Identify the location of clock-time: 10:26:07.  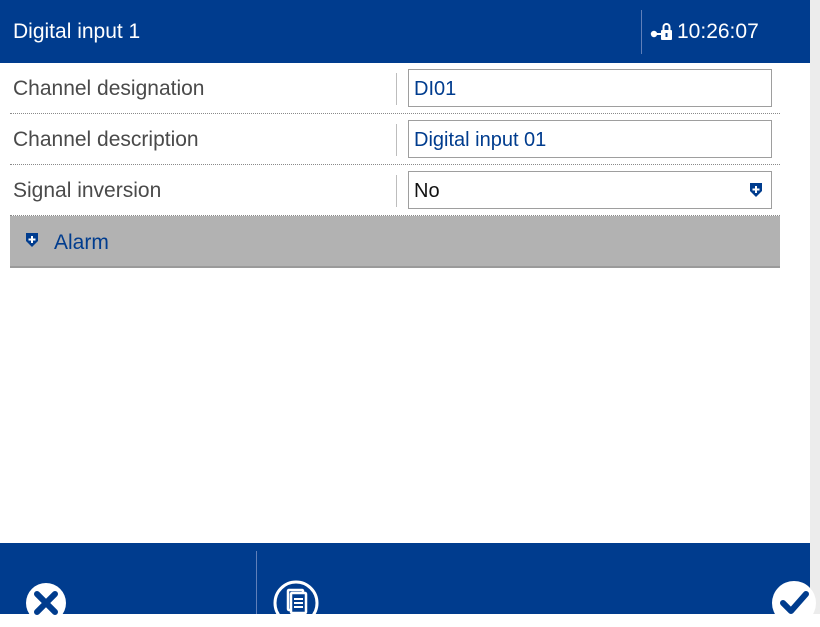
(718, 31).